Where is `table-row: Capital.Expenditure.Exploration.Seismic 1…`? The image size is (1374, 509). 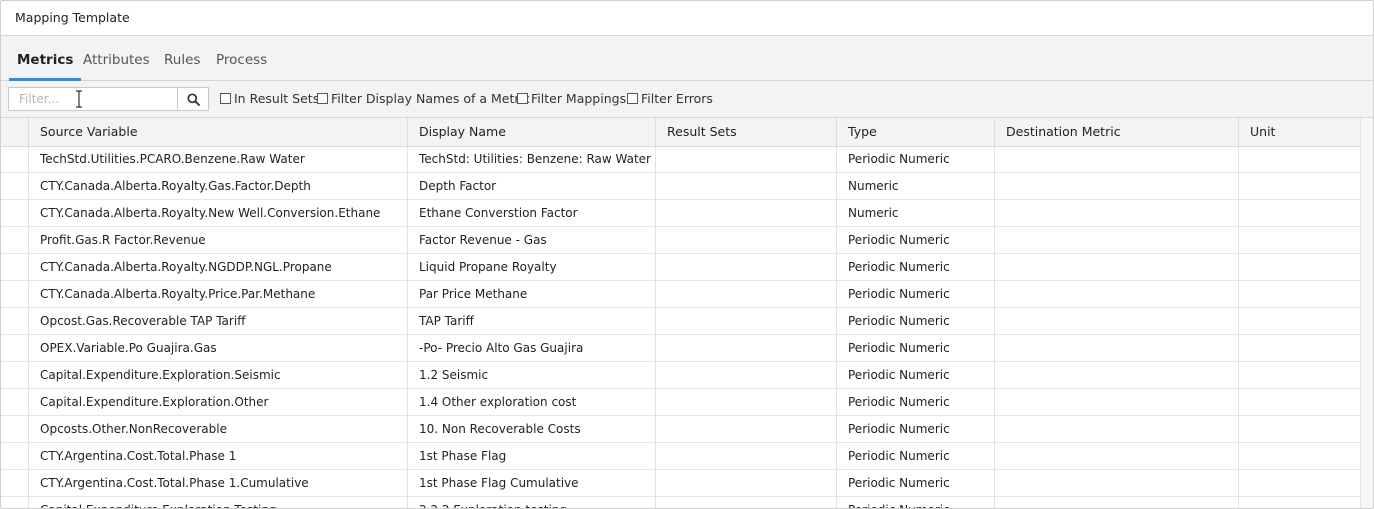
table-row: Capital.Expenditure.Exploration.Seismic 1… is located at coordinates (680, 375).